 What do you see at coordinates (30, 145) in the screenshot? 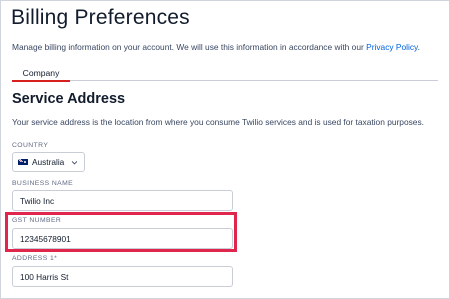
I see `country-label: COUNTRY` at bounding box center [30, 145].